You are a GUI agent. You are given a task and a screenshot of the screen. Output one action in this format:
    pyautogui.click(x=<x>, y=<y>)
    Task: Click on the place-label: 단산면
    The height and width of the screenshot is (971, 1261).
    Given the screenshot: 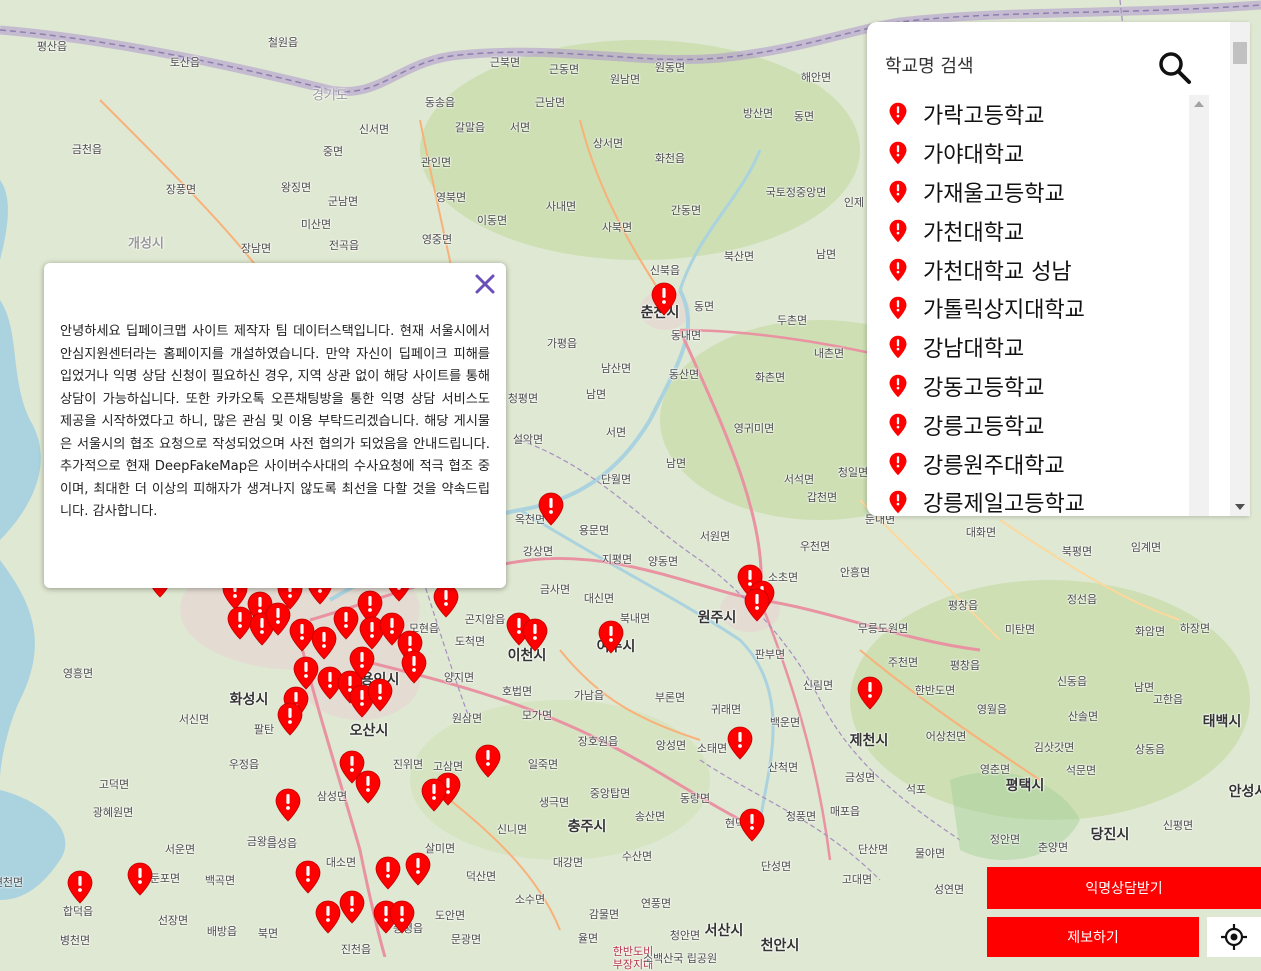 What is the action you would take?
    pyautogui.click(x=873, y=849)
    